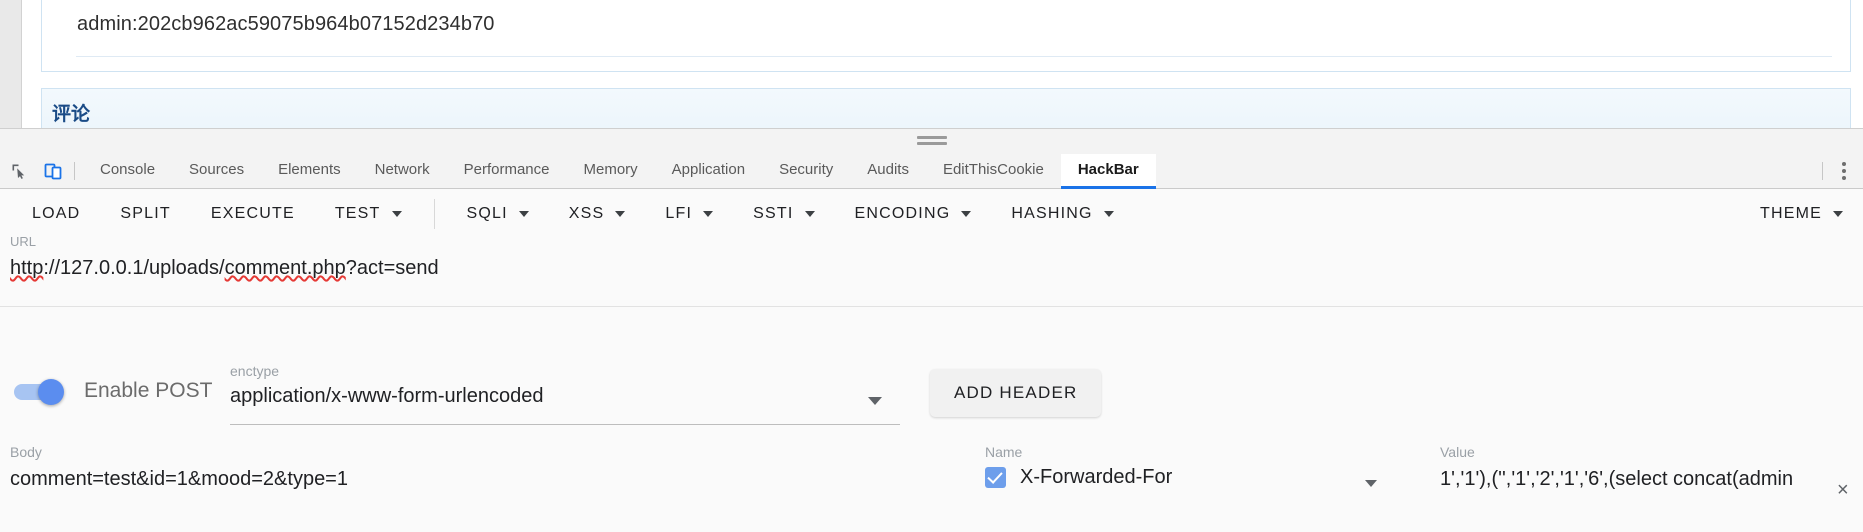  What do you see at coordinates (611, 171) in the screenshot?
I see `tab-memory: Memory` at bounding box center [611, 171].